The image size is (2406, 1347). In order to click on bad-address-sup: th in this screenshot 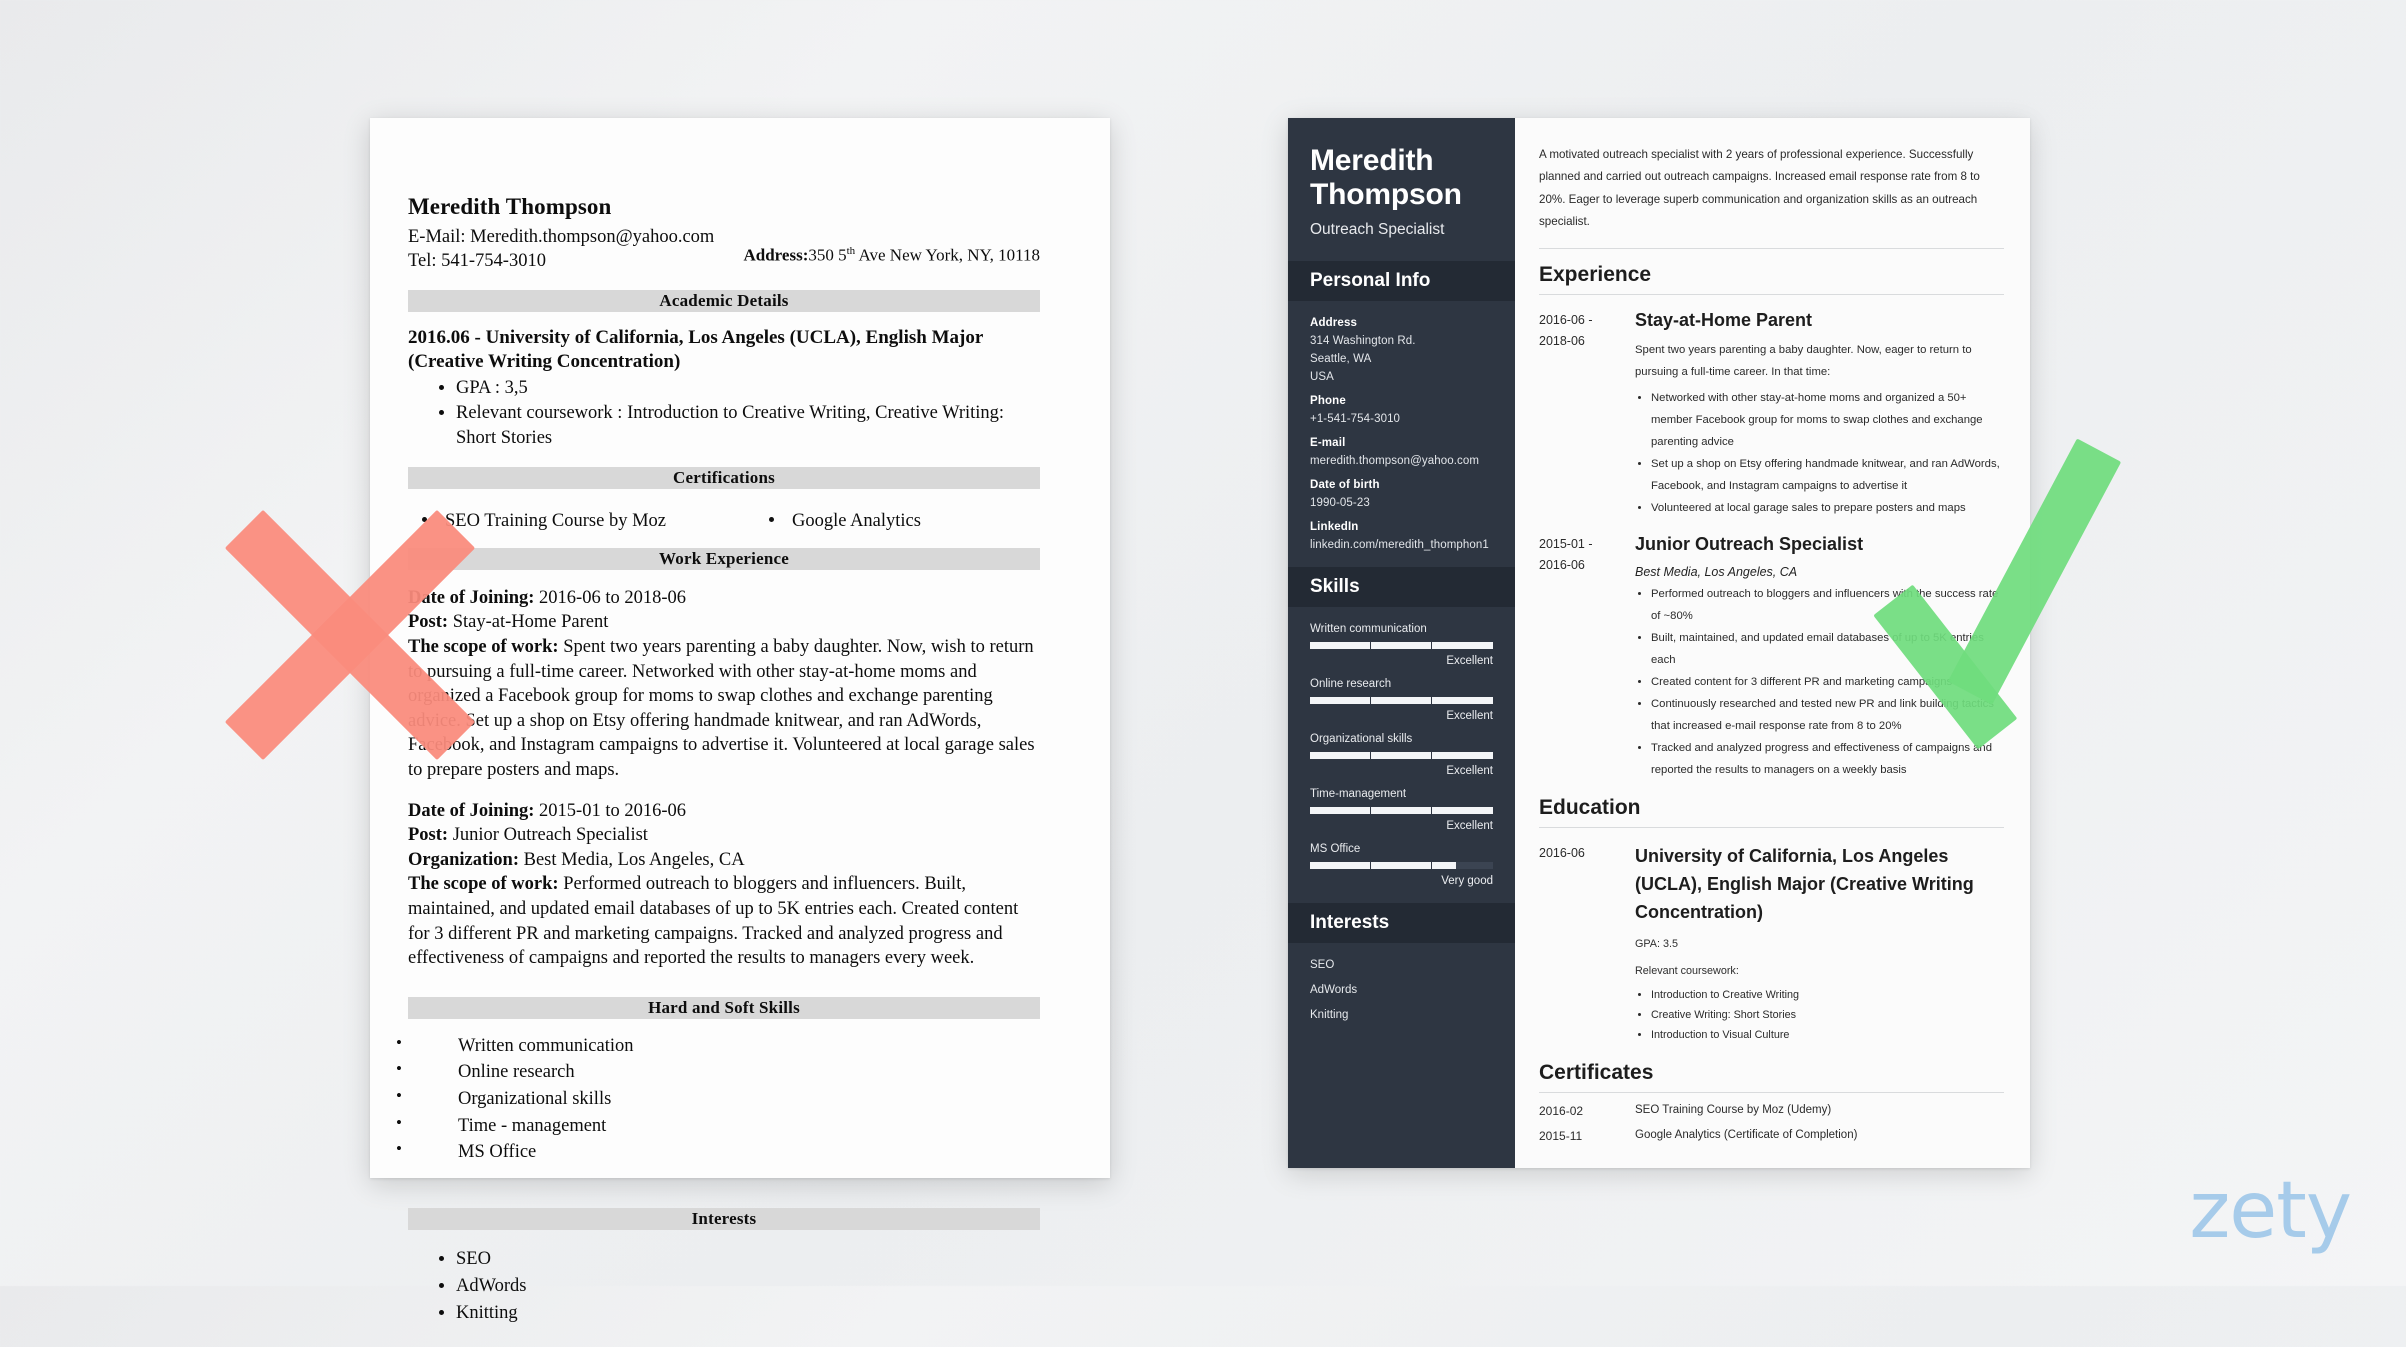, I will do `click(851, 251)`.